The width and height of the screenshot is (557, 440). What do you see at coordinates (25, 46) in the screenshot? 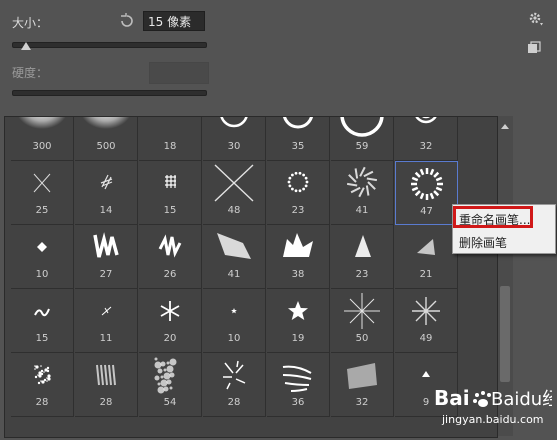
I see `size-slider-thumb` at bounding box center [25, 46].